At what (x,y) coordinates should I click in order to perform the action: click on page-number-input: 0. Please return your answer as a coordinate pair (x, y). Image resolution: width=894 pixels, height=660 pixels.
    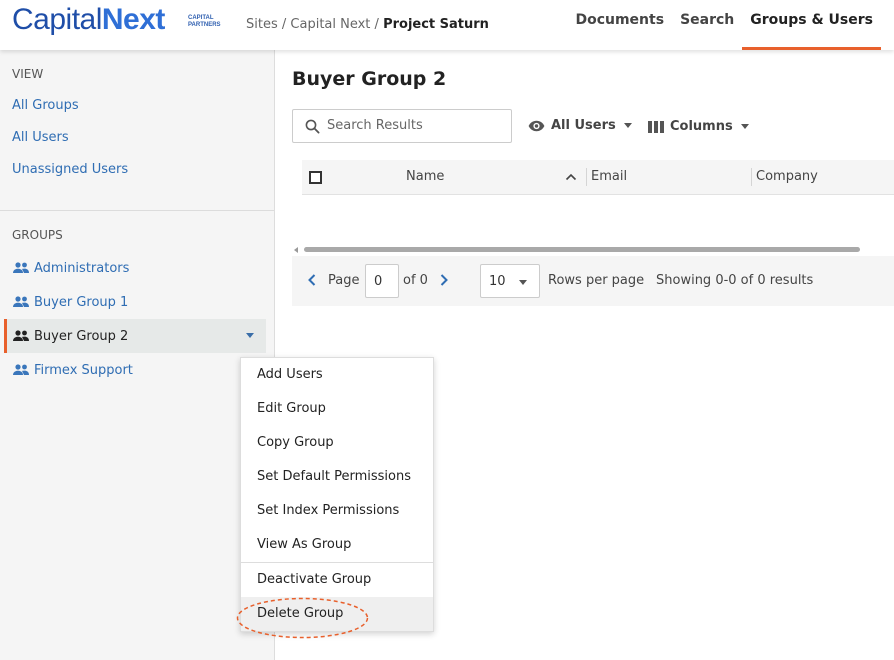
    Looking at the image, I should click on (382, 281).